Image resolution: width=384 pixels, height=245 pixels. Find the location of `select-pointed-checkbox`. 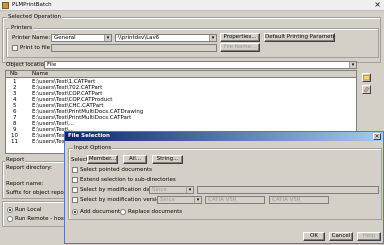

select-pointed-checkbox is located at coordinates (75, 170).